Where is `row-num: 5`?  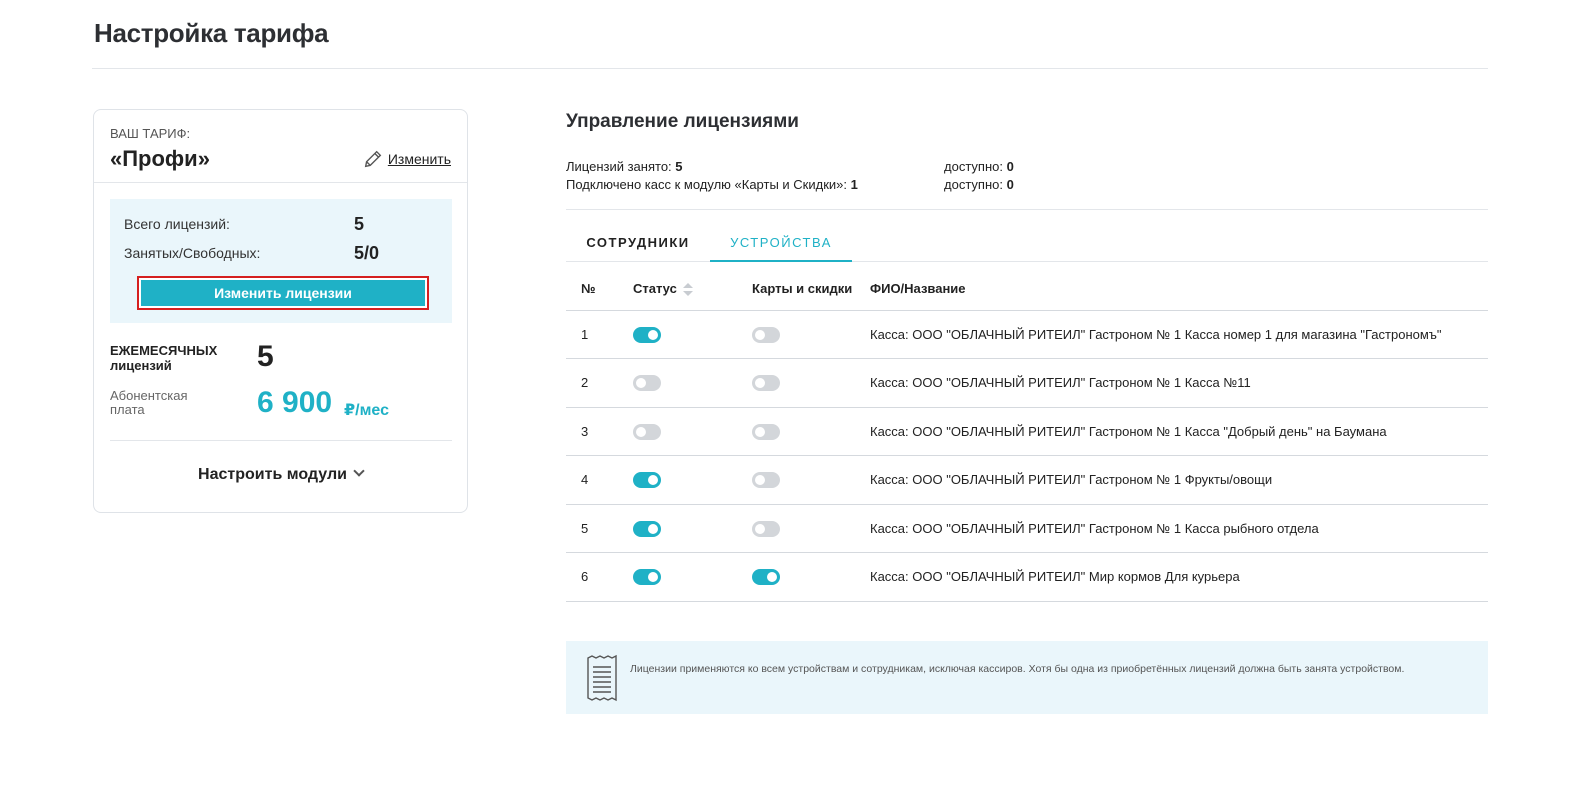
row-num: 5 is located at coordinates (599, 528).